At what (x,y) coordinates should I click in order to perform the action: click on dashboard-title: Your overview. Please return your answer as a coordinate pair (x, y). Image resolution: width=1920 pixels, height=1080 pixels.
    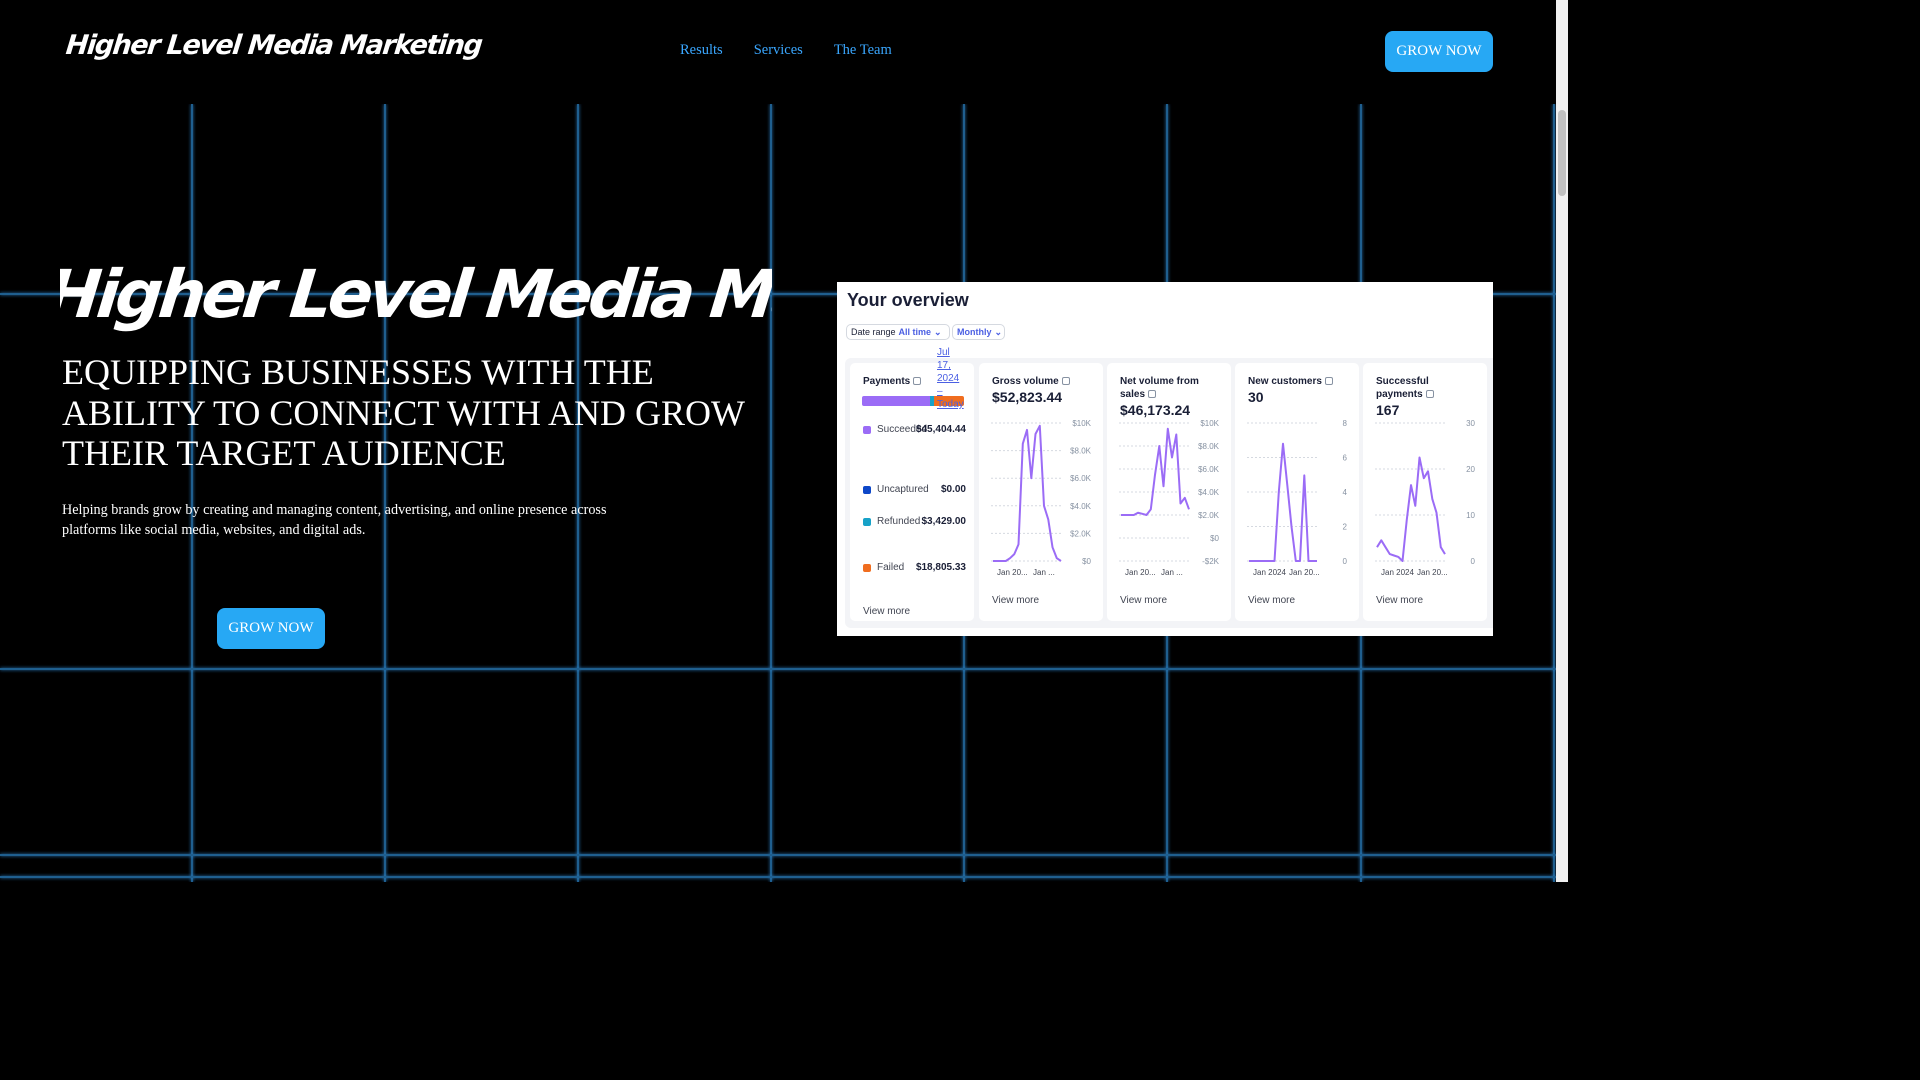
    Looking at the image, I should click on (908, 300).